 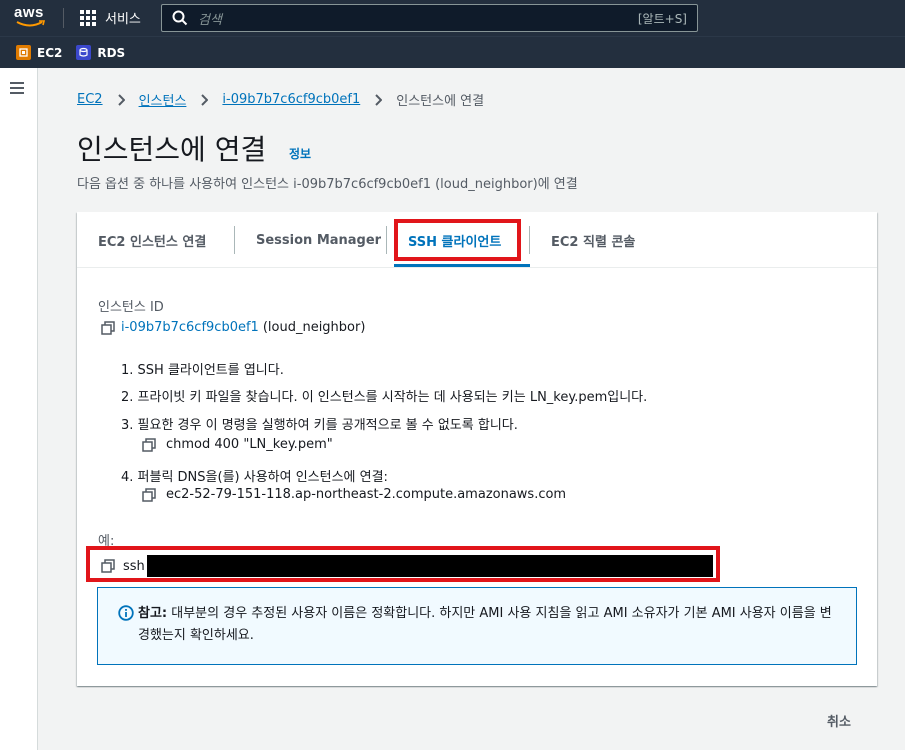 I want to click on tab-ec2-instance-connect: EC2 인스턴스 연결, so click(x=152, y=240).